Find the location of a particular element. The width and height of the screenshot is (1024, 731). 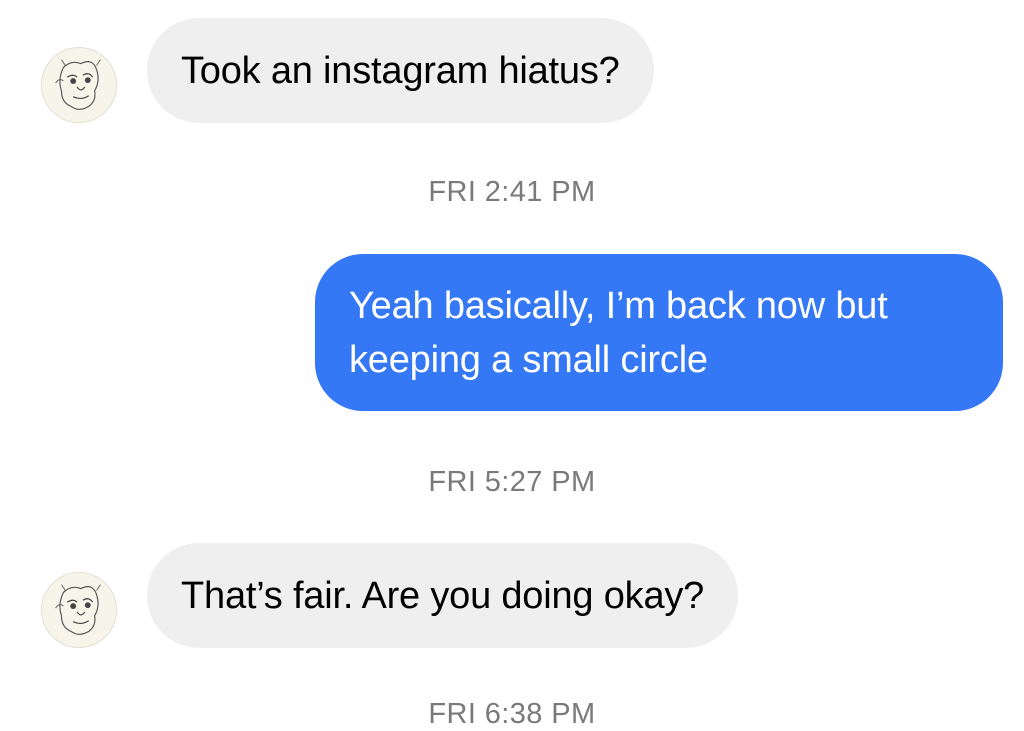

incoming-message-bubble: Took an instagram hiatus? is located at coordinates (400, 70).